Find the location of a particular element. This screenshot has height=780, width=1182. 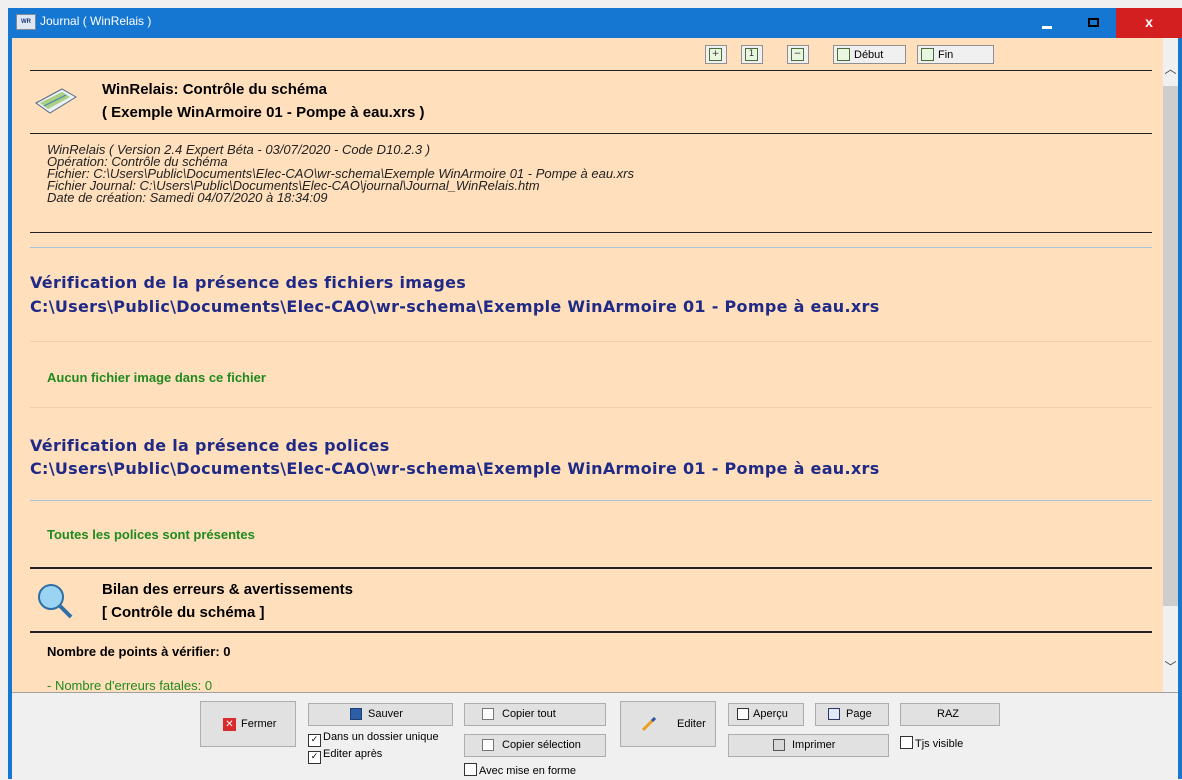

maximize-icon is located at coordinates (1093, 22).